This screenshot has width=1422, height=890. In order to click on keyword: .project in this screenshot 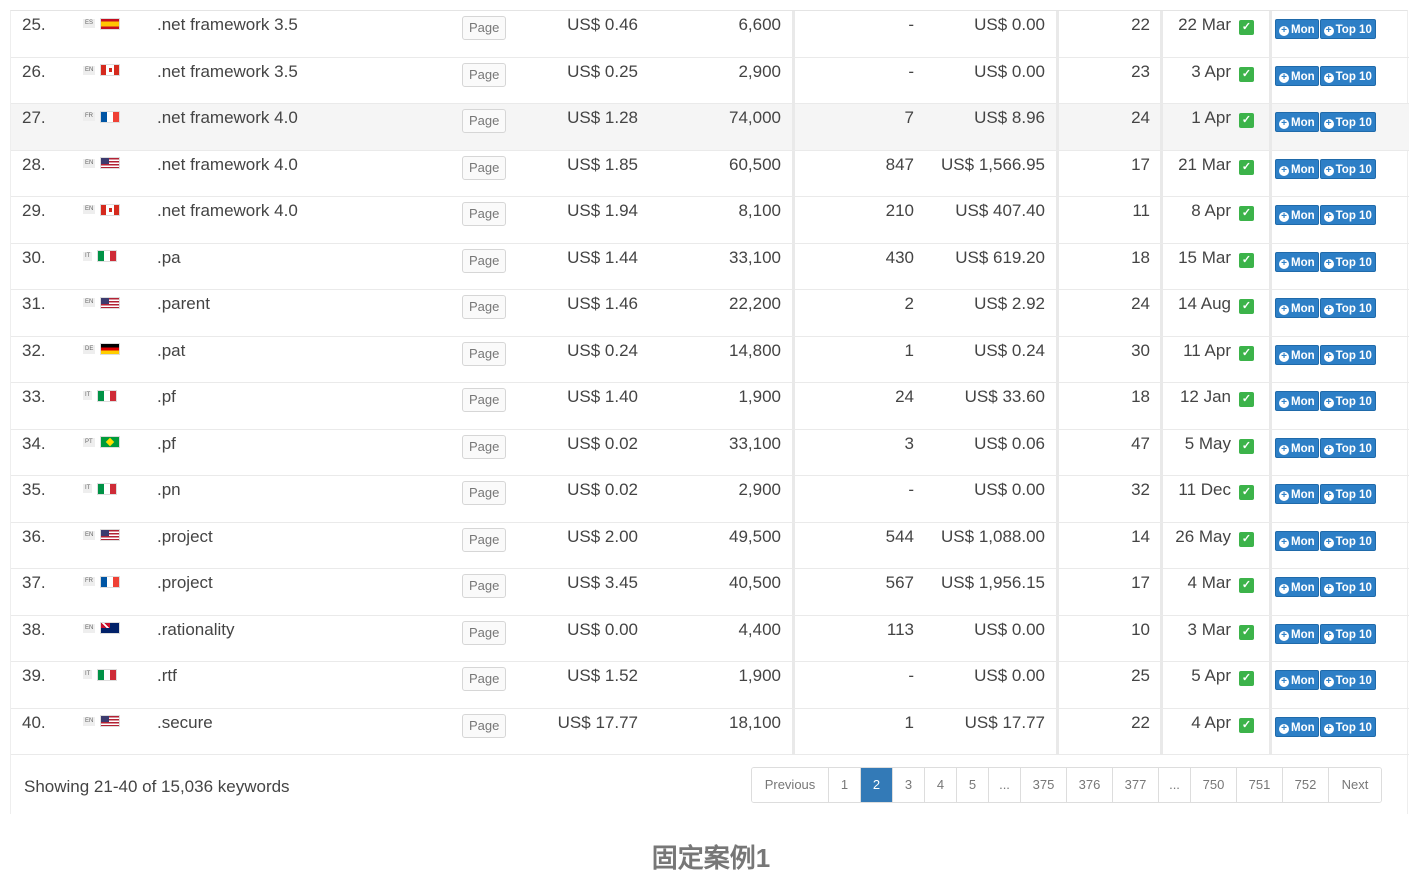, I will do `click(185, 536)`.